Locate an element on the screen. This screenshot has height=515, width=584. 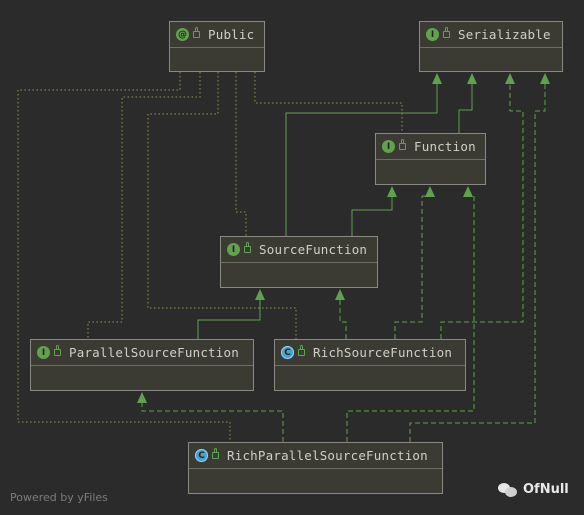
node-serializable: I Serializable is located at coordinates (491, 46).